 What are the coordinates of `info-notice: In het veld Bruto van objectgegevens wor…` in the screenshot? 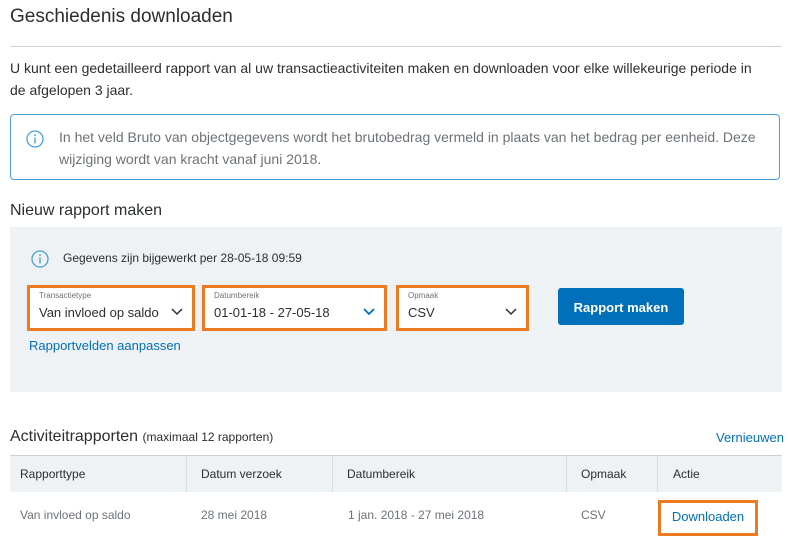 It's located at (395, 147).